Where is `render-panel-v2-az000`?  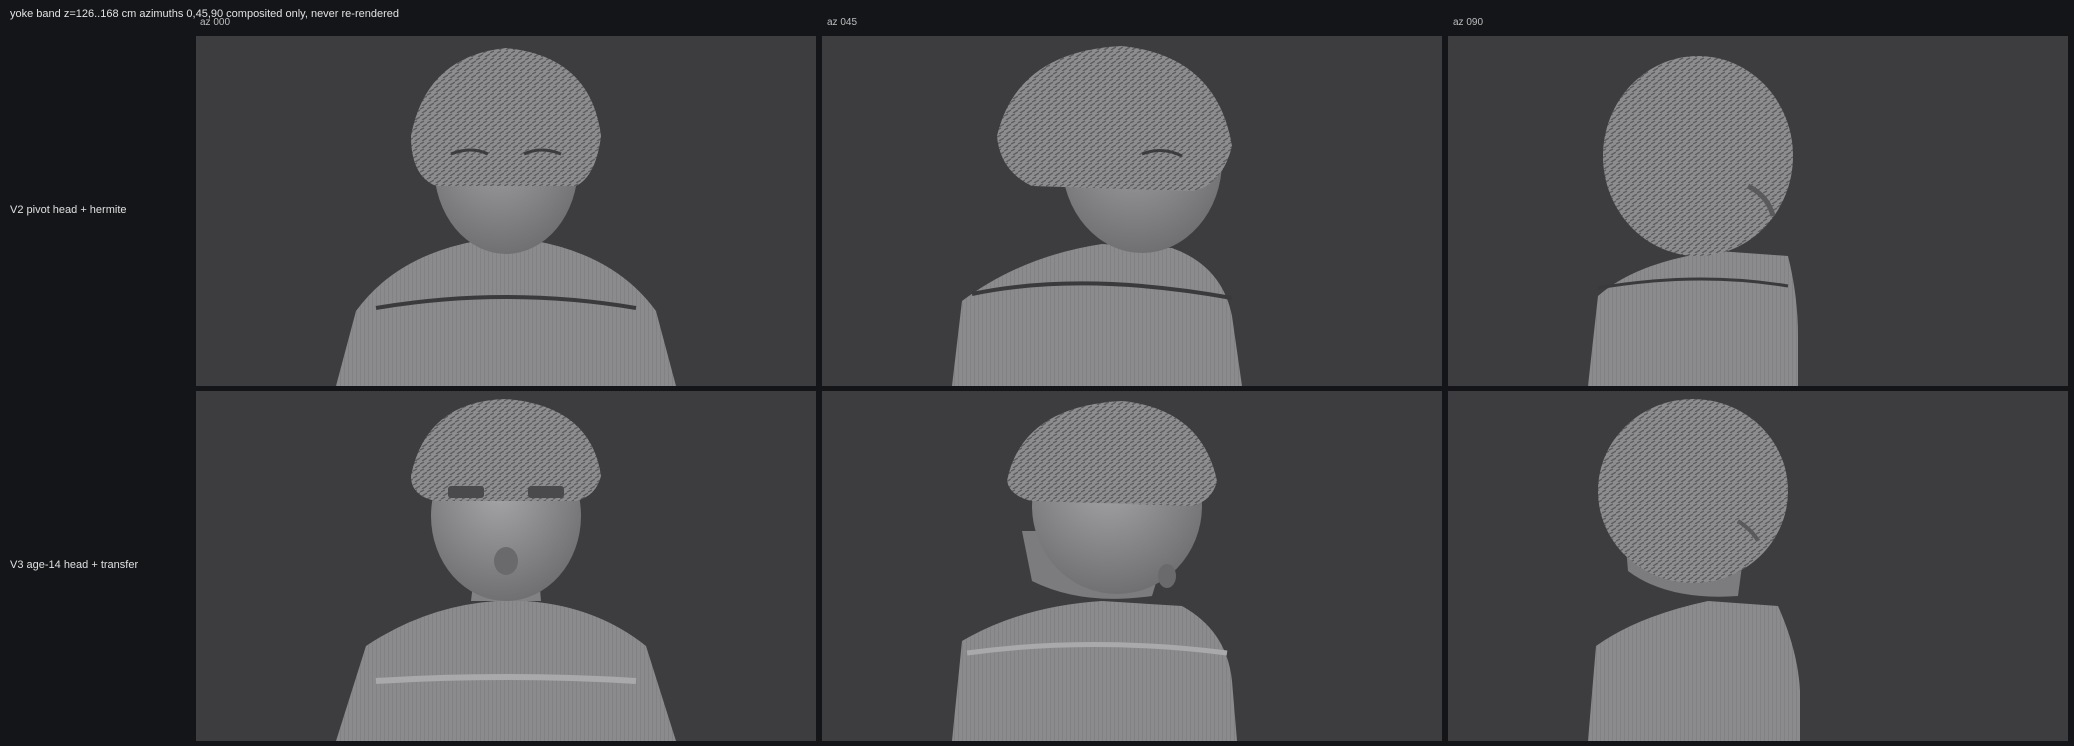 render-panel-v2-az000 is located at coordinates (506, 211).